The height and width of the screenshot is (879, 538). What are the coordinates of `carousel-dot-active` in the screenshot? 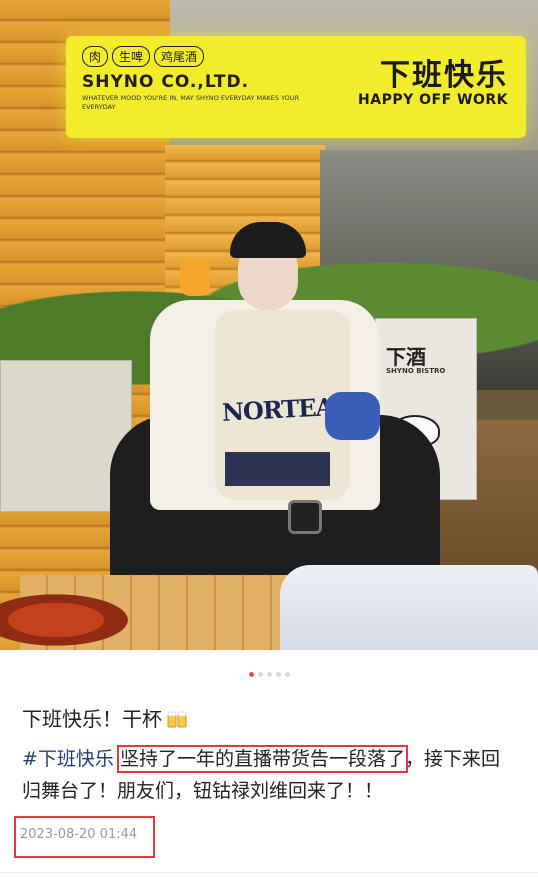 It's located at (251, 674).